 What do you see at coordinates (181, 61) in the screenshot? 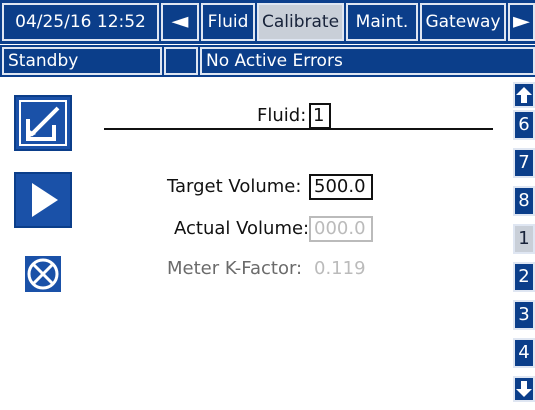
I see `status-indicator` at bounding box center [181, 61].